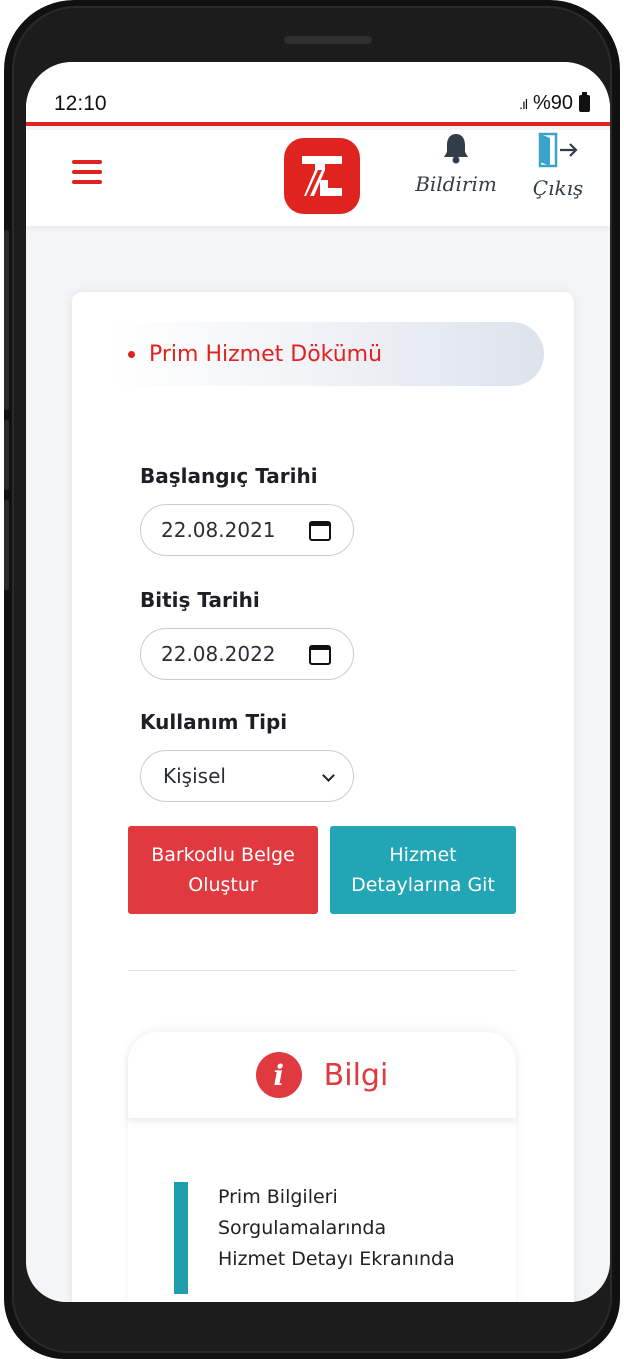 The width and height of the screenshot is (624, 1359). Describe the element at coordinates (266, 354) in the screenshot. I see `page-title: Prim Hizmet Dökümü` at that location.